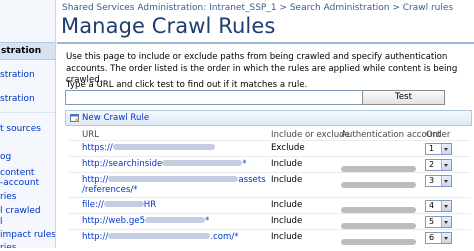 This screenshot has width=474, height=251. What do you see at coordinates (214, 97) in the screenshot?
I see `test-url-input` at bounding box center [214, 97].